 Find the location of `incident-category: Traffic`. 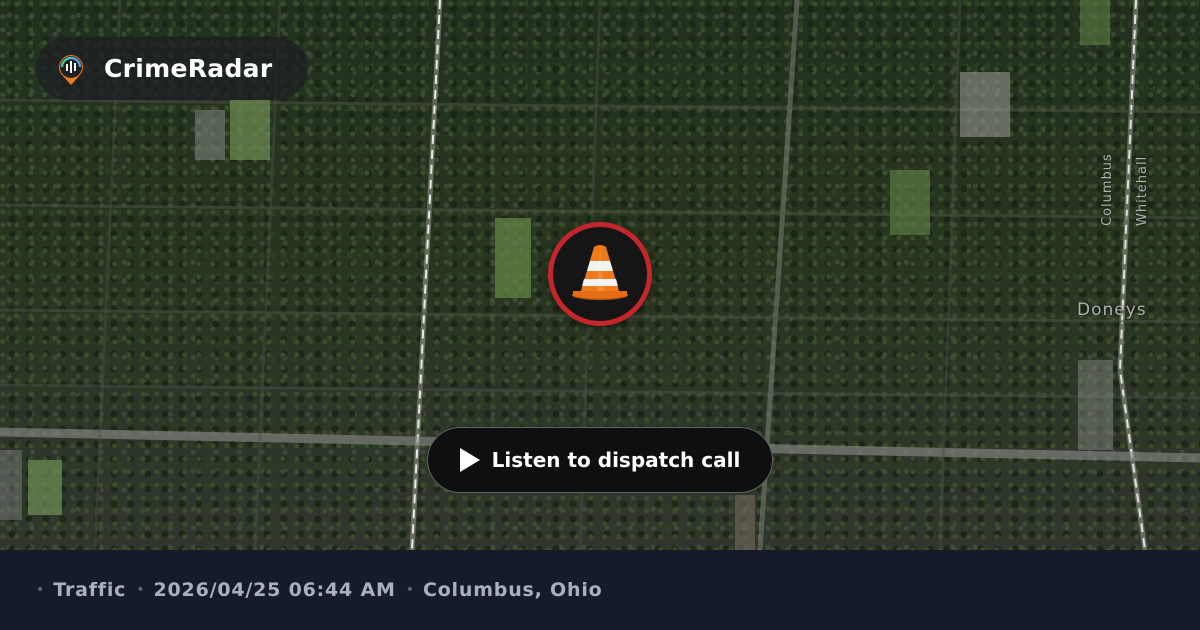

incident-category: Traffic is located at coordinates (90, 590).